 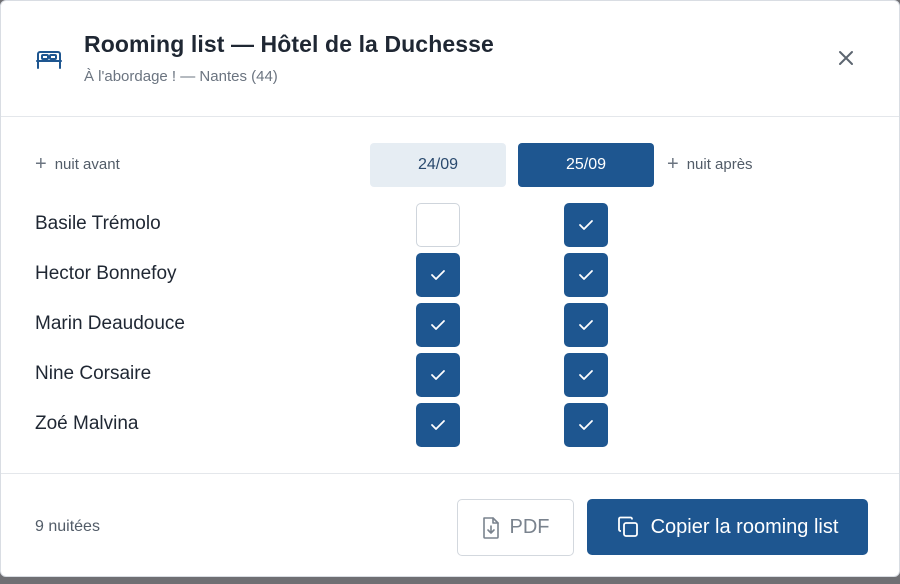 I want to click on pdf-button-label: PDF, so click(x=529, y=527).